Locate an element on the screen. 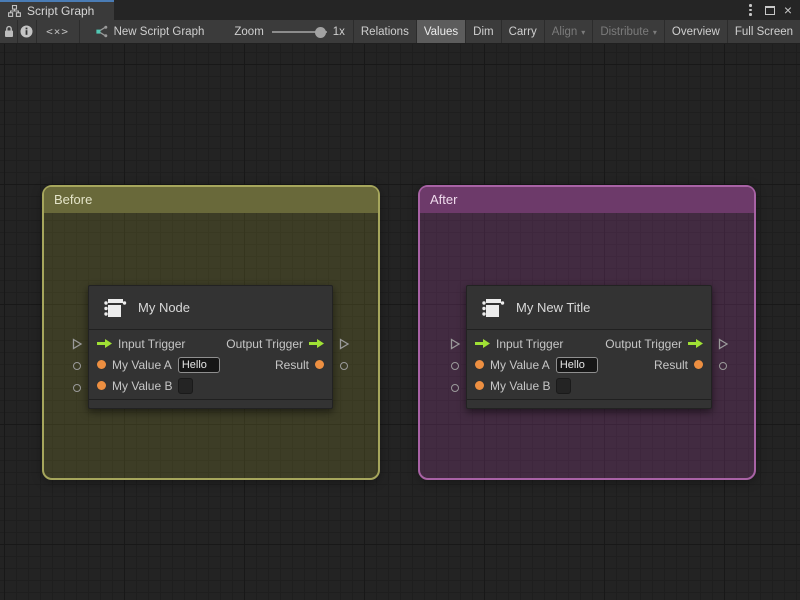 This screenshot has width=800, height=600. code-icon: <×> is located at coordinates (57, 31).